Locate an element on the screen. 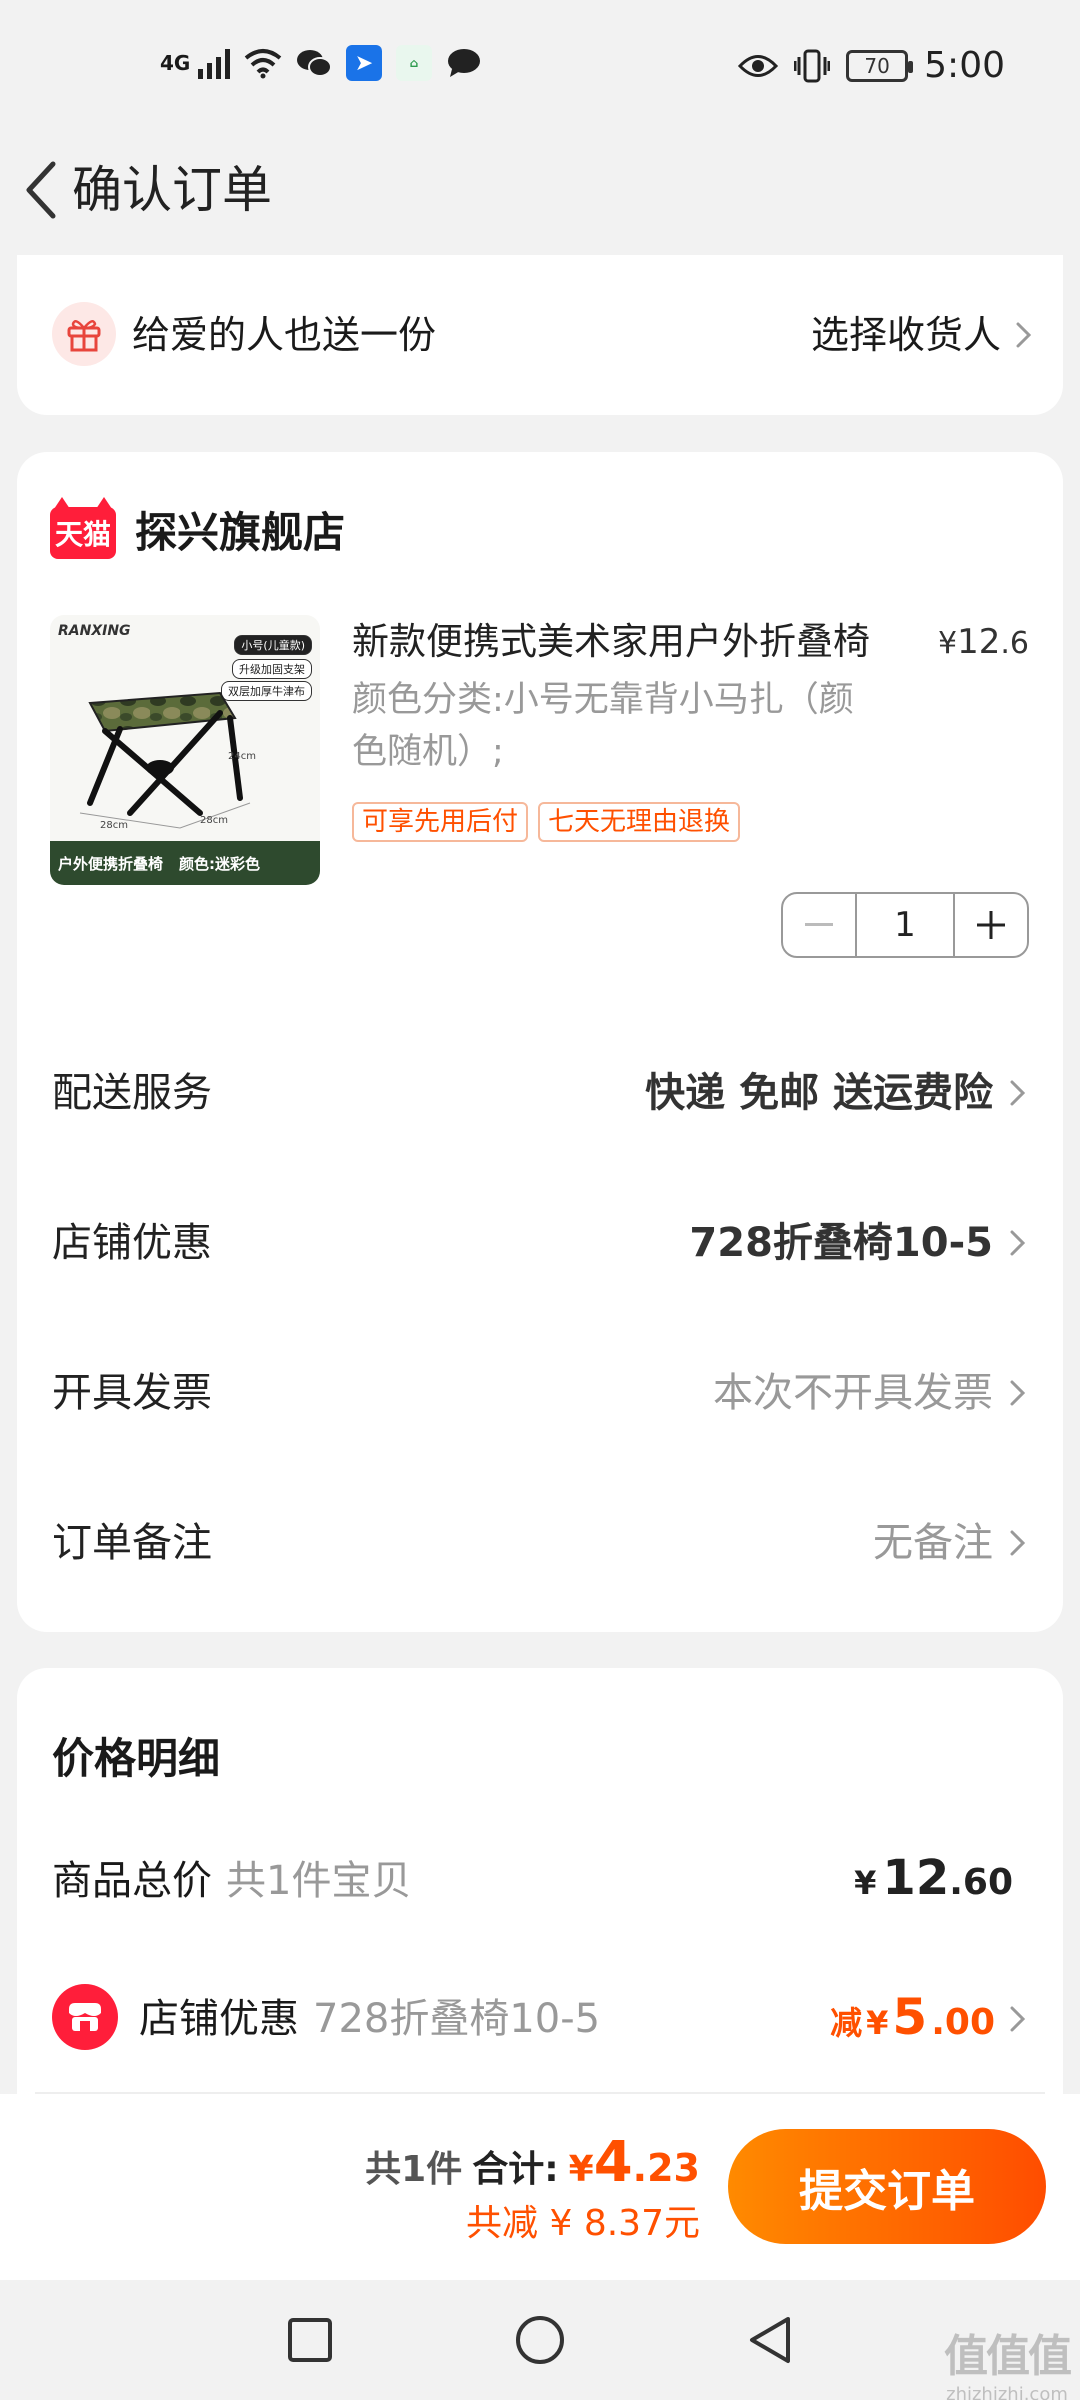 The width and height of the screenshot is (1080, 2400). chevron-left-icon is located at coordinates (41, 190).